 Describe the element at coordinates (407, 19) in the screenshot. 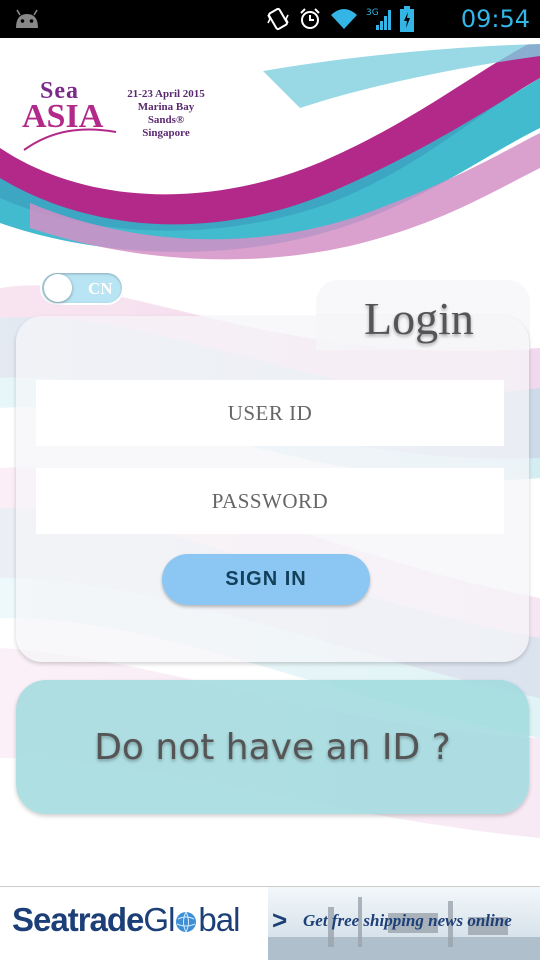

I see `battery-charging-icon` at that location.